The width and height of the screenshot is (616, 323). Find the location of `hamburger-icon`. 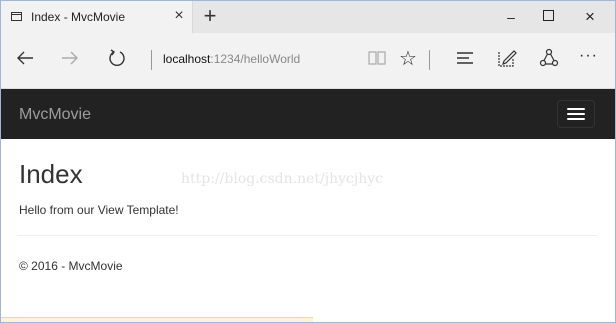

hamburger-icon is located at coordinates (576, 109).